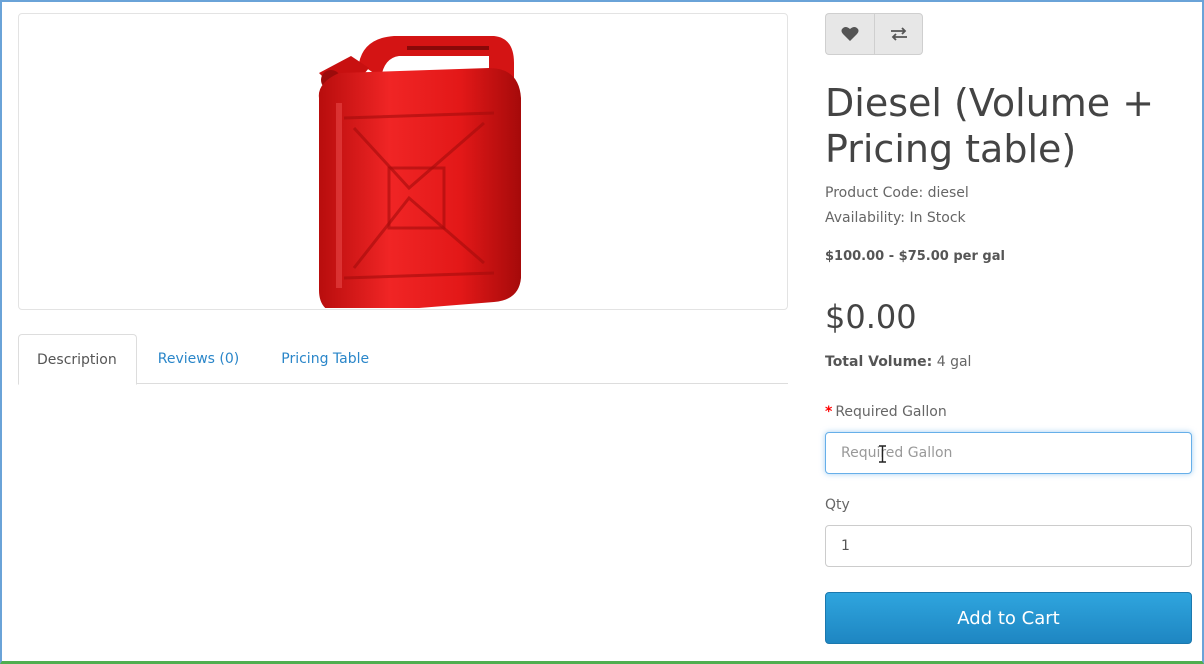 This screenshot has height=664, width=1204. What do you see at coordinates (952, 362) in the screenshot?
I see `total-volume-value: 4 gal` at bounding box center [952, 362].